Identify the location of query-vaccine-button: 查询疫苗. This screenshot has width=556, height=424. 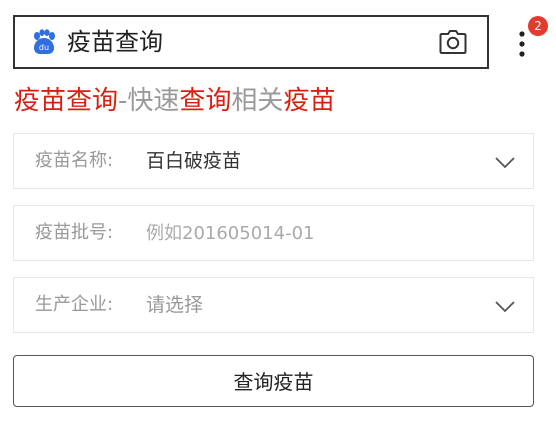
(273, 381).